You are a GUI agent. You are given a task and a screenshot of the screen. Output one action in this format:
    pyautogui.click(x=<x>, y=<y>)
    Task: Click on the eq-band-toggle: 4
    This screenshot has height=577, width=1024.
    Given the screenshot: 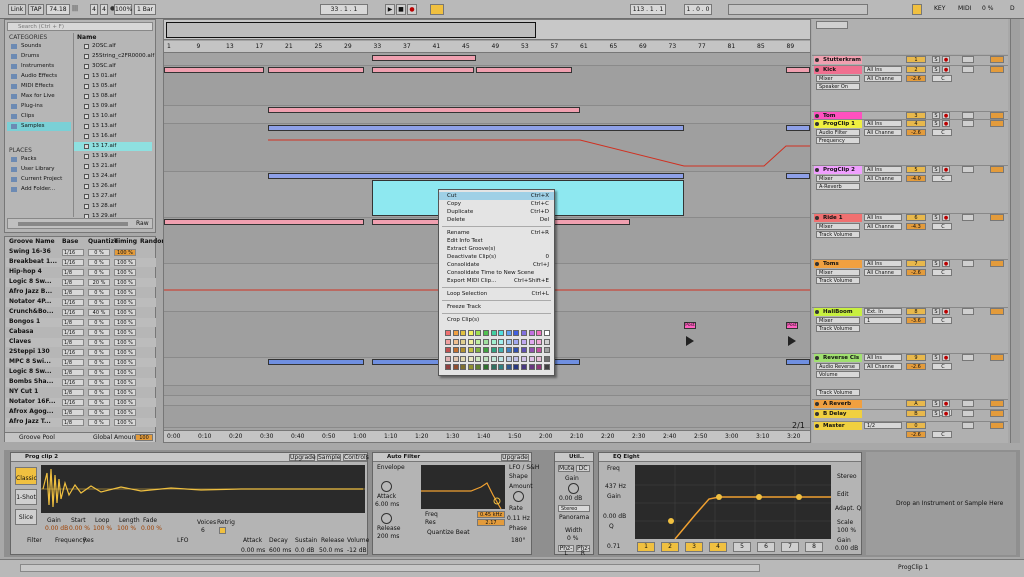 What is the action you would take?
    pyautogui.click(x=718, y=547)
    